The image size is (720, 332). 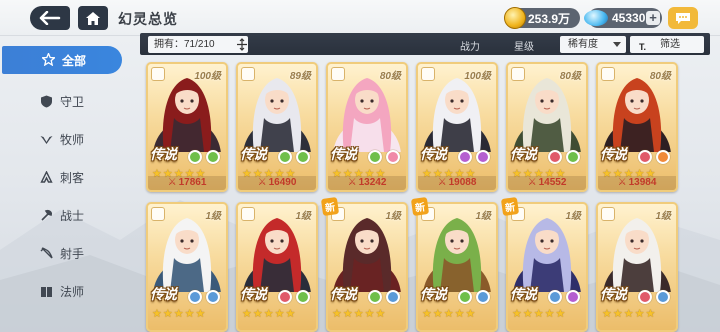 What do you see at coordinates (72, 102) in the screenshot?
I see `sidebar-item-label: 守卫` at bounding box center [72, 102].